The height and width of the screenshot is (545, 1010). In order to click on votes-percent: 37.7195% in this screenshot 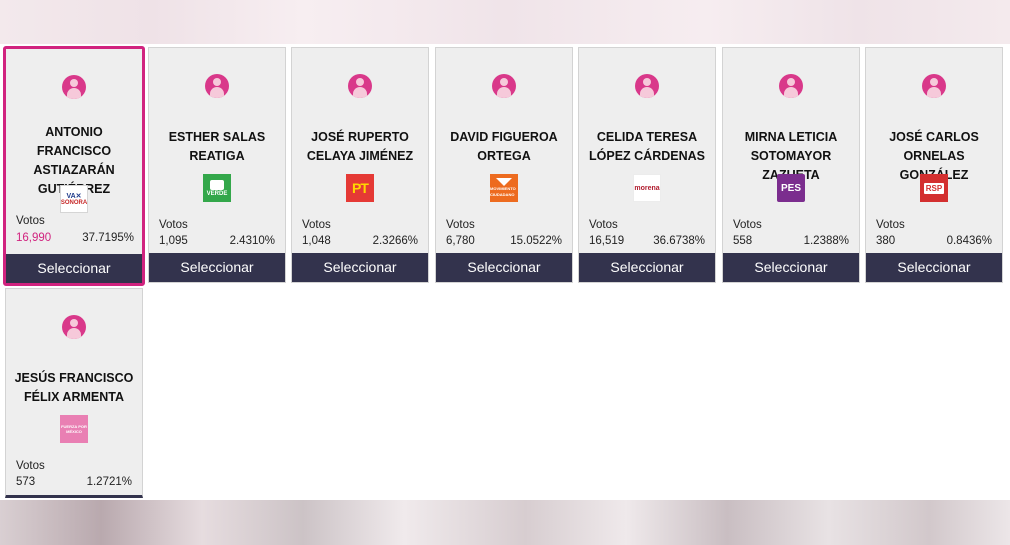, I will do `click(108, 238)`.